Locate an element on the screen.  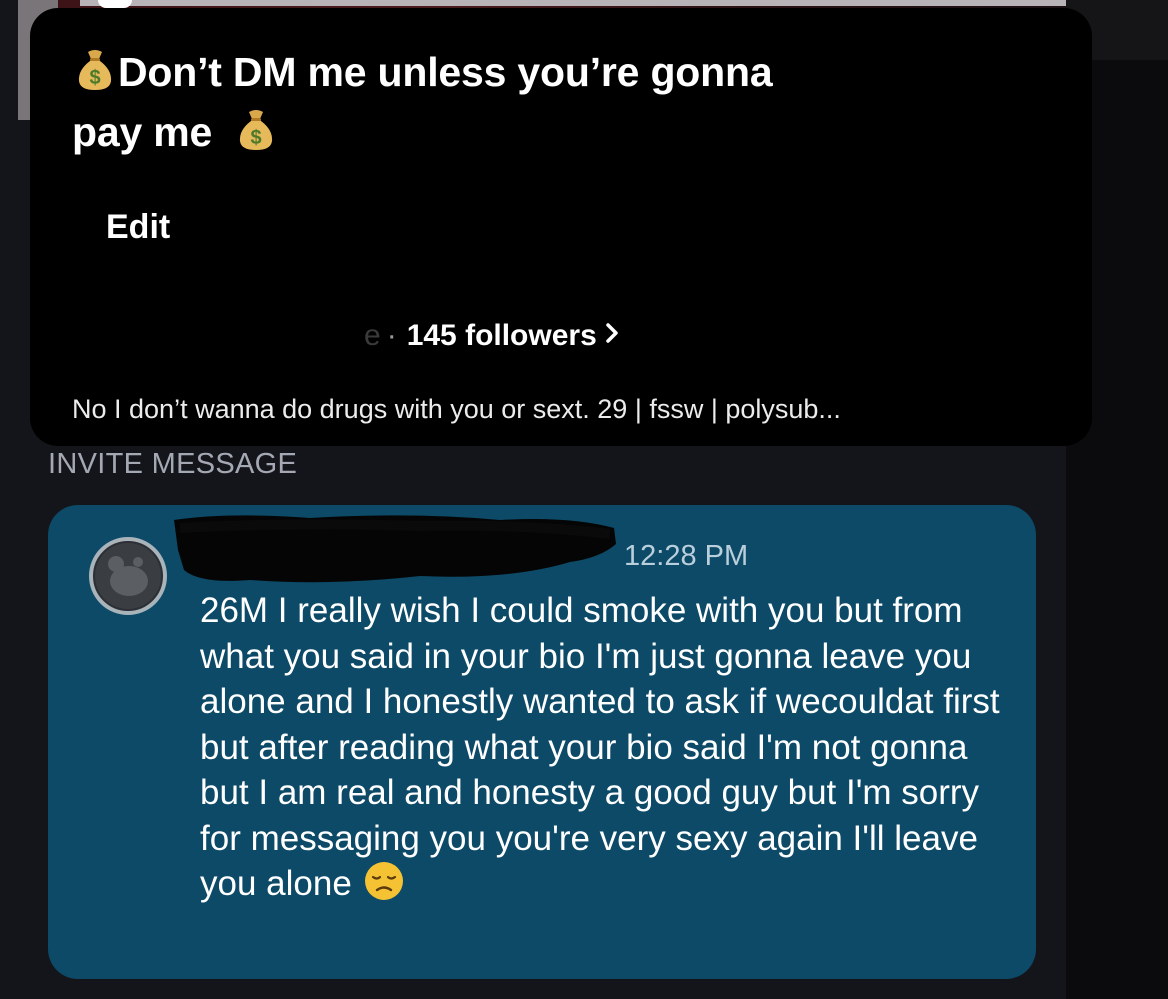
followers-link: e · 145 followers is located at coordinates (491, 335).